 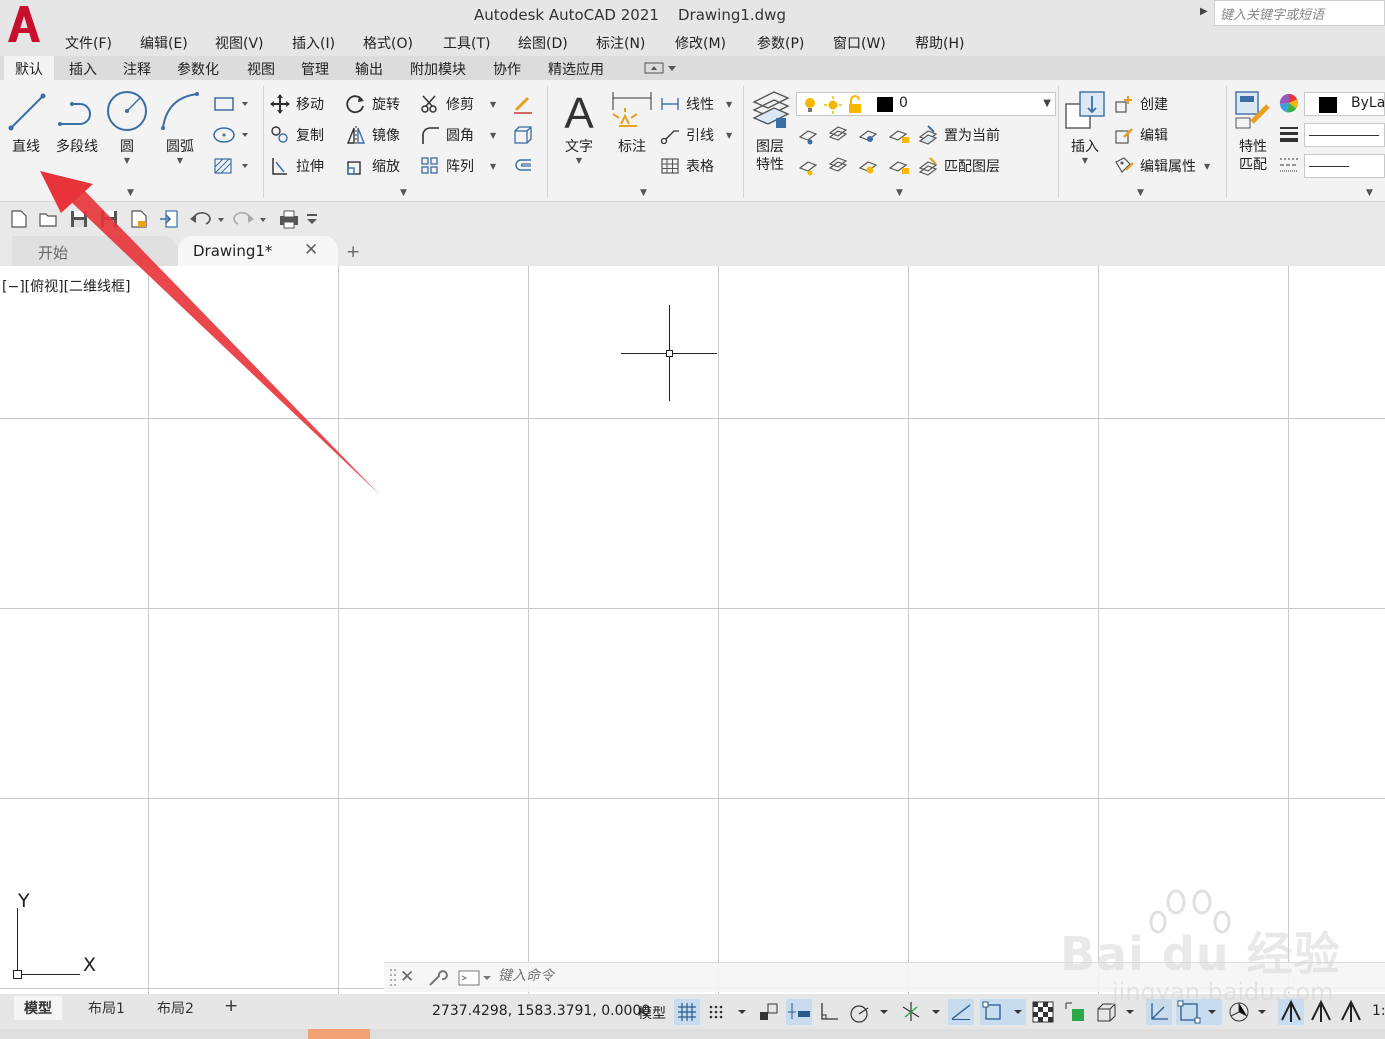 What do you see at coordinates (1085, 126) in the screenshot?
I see `insert-block-button: 插入 ▼` at bounding box center [1085, 126].